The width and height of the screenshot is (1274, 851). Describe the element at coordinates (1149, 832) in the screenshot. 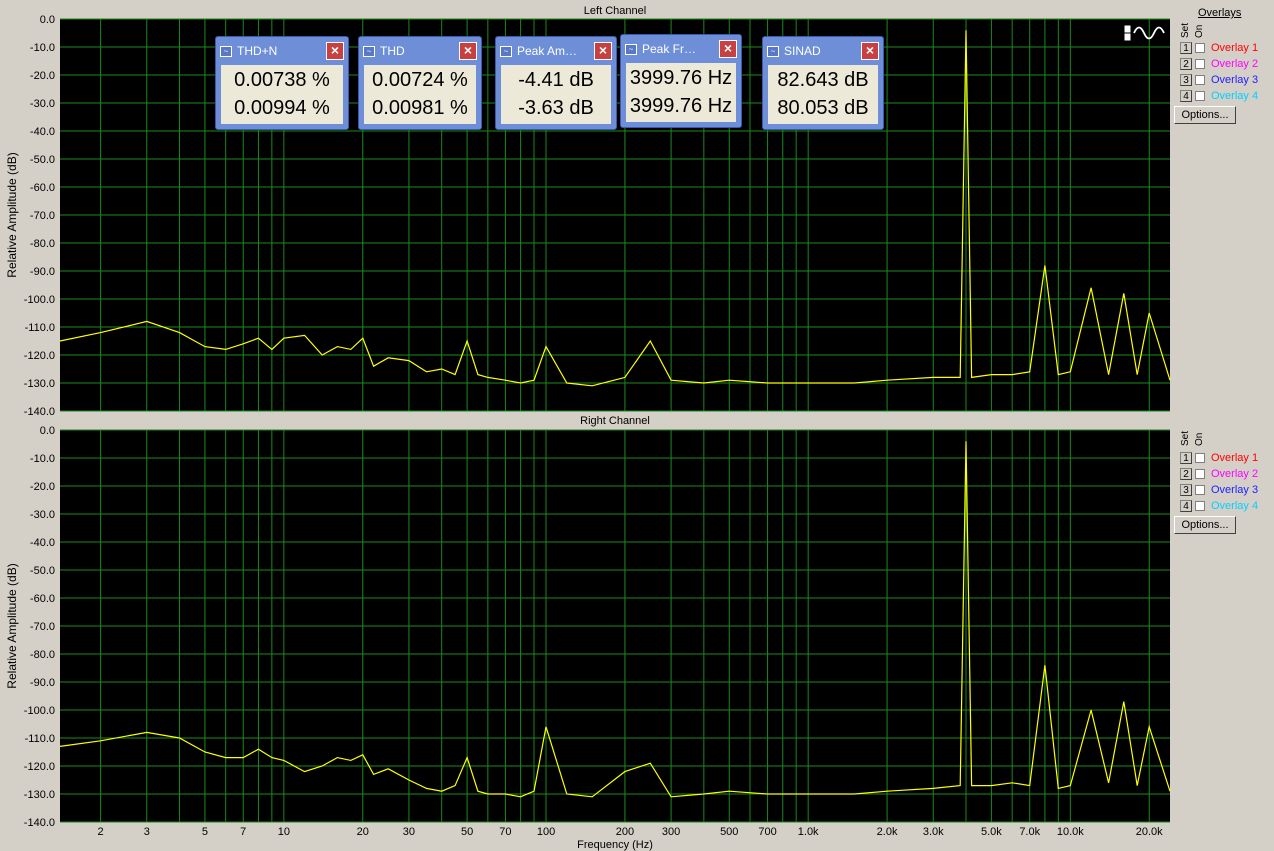

I see `x-tick-label: 20.0k` at that location.